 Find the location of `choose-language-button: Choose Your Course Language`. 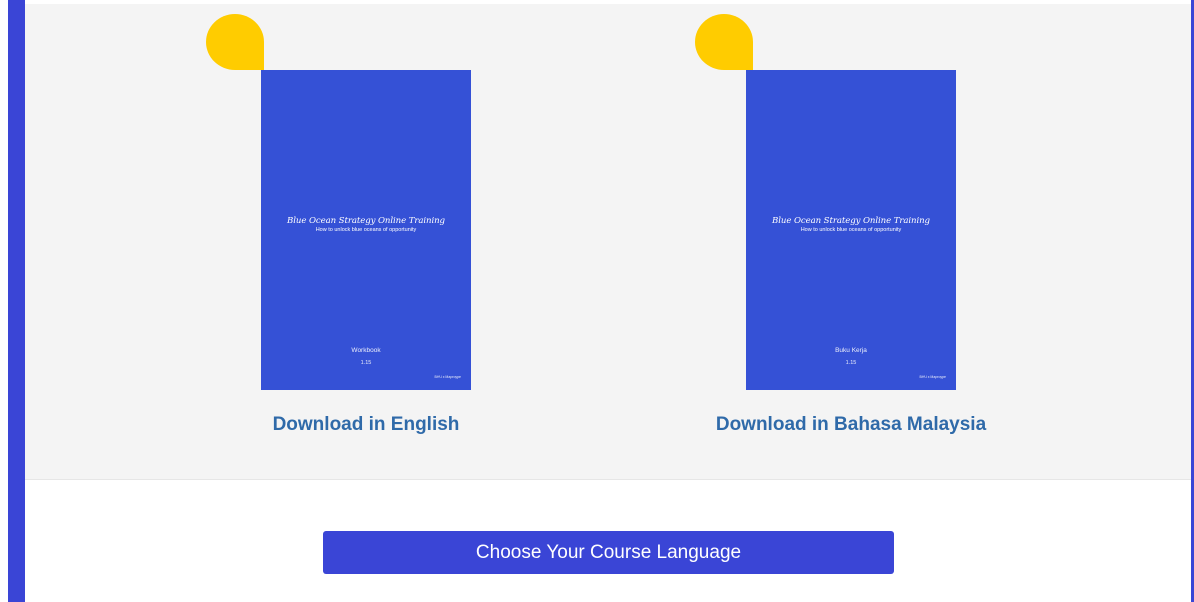

choose-language-button: Choose Your Course Language is located at coordinates (608, 552).